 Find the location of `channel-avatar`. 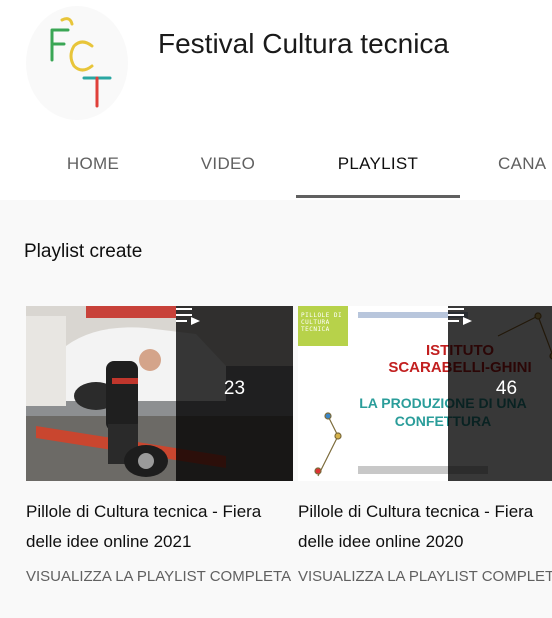

channel-avatar is located at coordinates (77, 63).